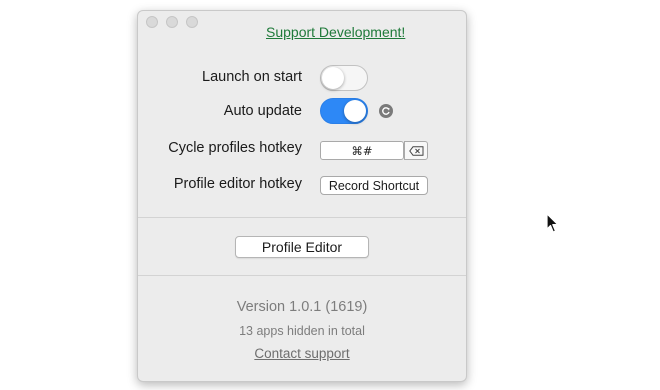 The image size is (660, 390). Describe the element at coordinates (552, 223) in the screenshot. I see `mouse-pointer-icon` at that location.